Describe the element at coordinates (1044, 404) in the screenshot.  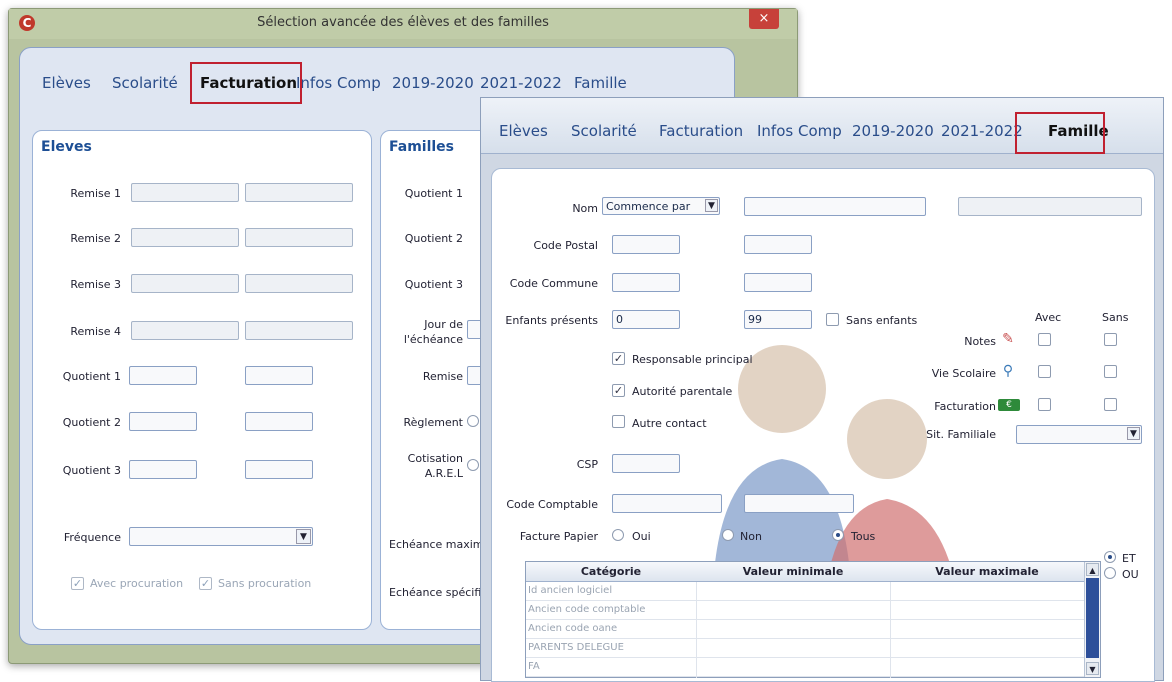
I see `facturation-avec-checkbox` at that location.